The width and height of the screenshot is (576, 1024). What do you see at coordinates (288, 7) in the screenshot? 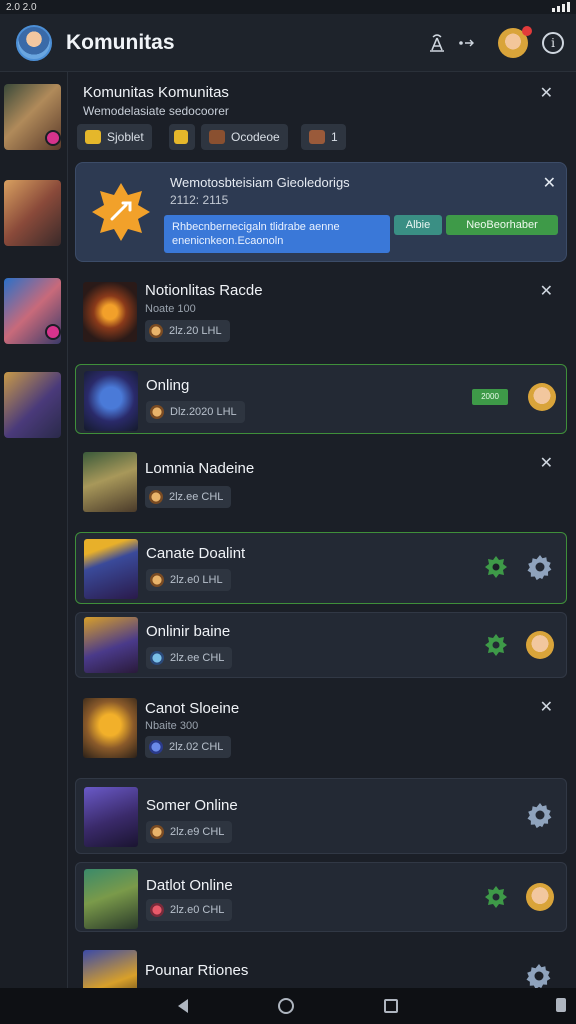
I see `status-bar: 2.0 2.0` at bounding box center [288, 7].